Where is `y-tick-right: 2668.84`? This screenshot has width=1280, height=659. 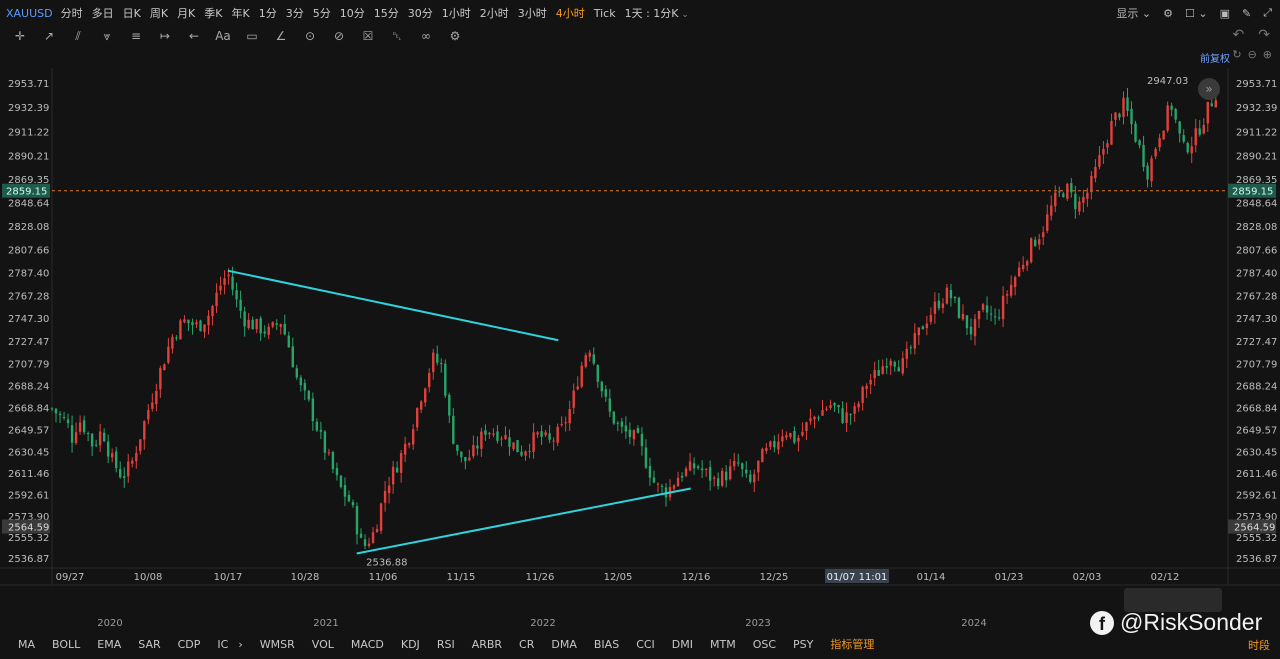
y-tick-right: 2668.84 is located at coordinates (1256, 409).